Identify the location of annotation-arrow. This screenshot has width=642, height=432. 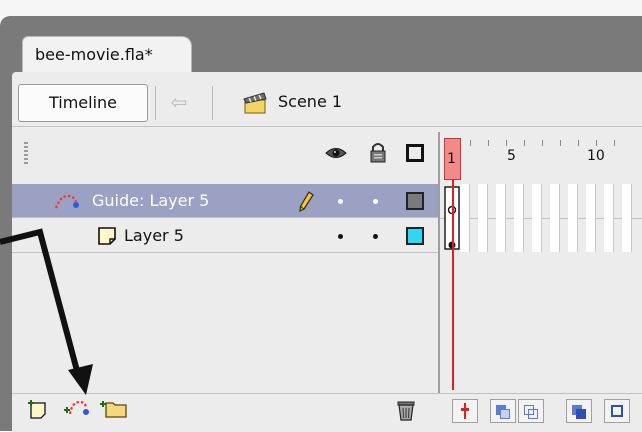
(46, 311).